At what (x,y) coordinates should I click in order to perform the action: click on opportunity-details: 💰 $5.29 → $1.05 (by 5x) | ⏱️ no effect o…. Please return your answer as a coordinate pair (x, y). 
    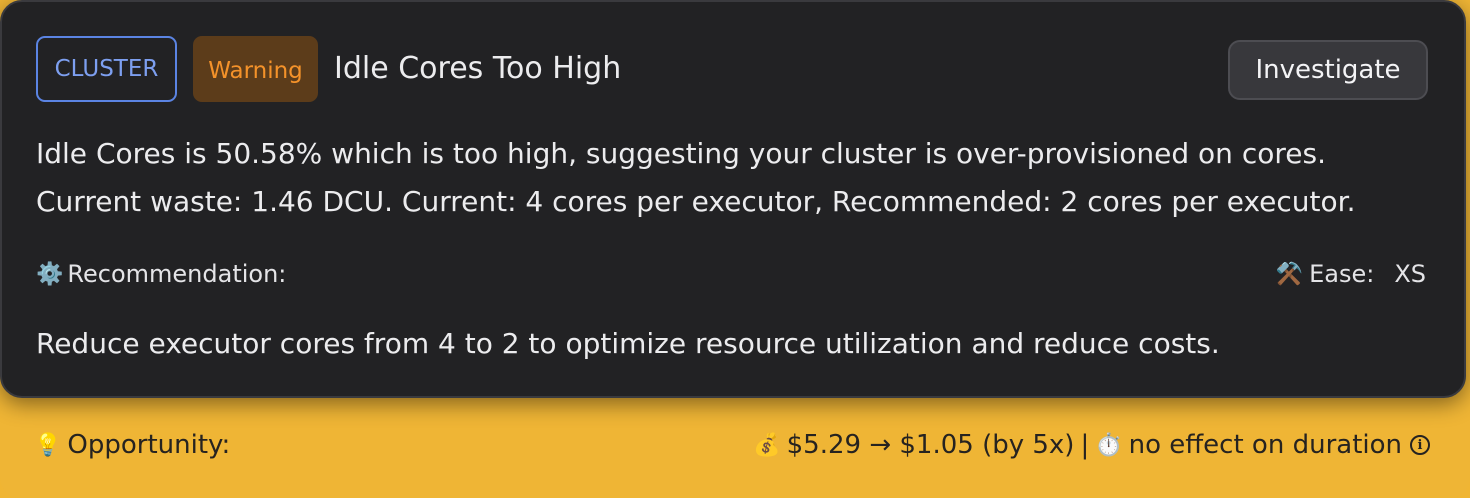
    Looking at the image, I should click on (1091, 445).